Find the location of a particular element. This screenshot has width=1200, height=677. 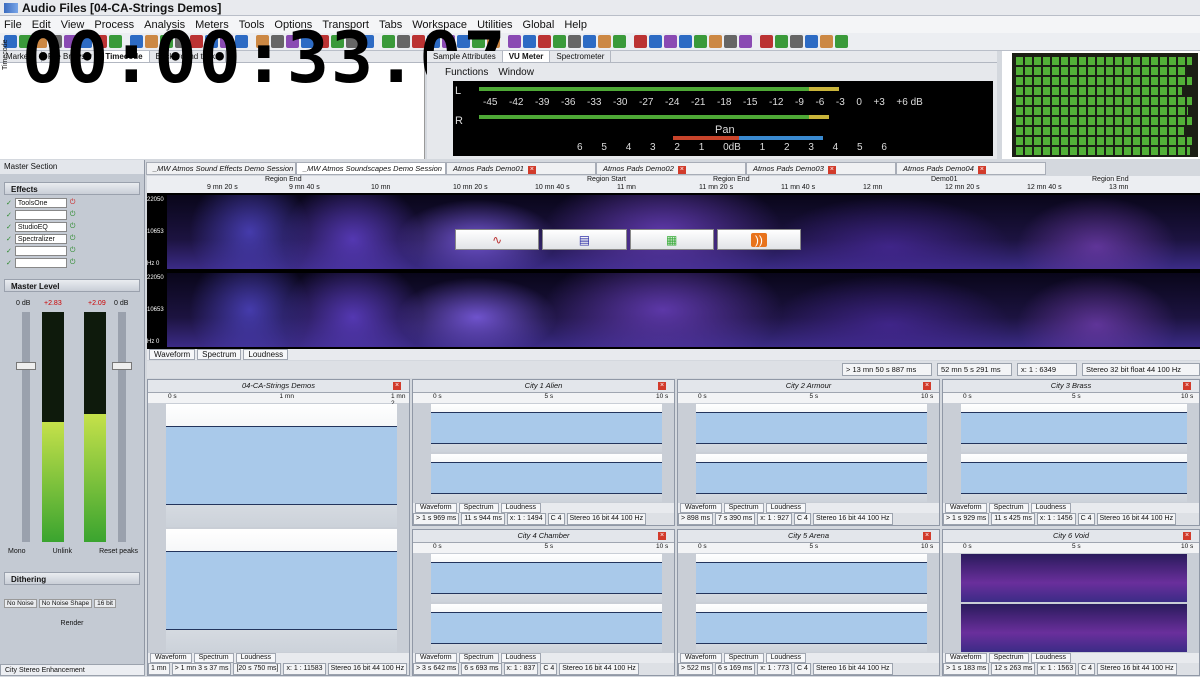

preset-name: City Stereo Enhancement is located at coordinates (72, 670).